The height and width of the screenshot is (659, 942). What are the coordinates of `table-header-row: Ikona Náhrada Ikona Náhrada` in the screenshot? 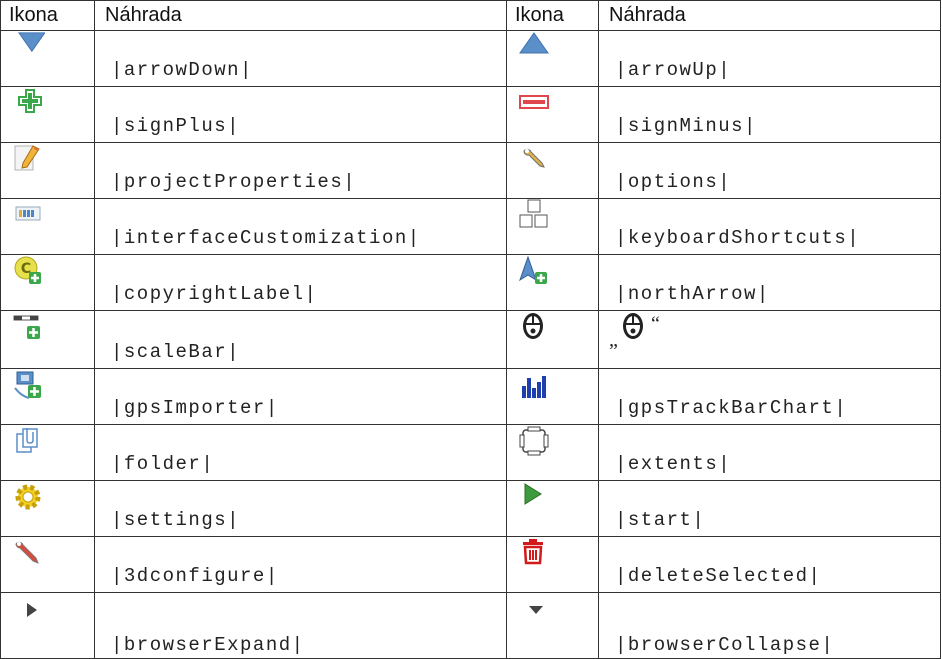 It's located at (470, 15).